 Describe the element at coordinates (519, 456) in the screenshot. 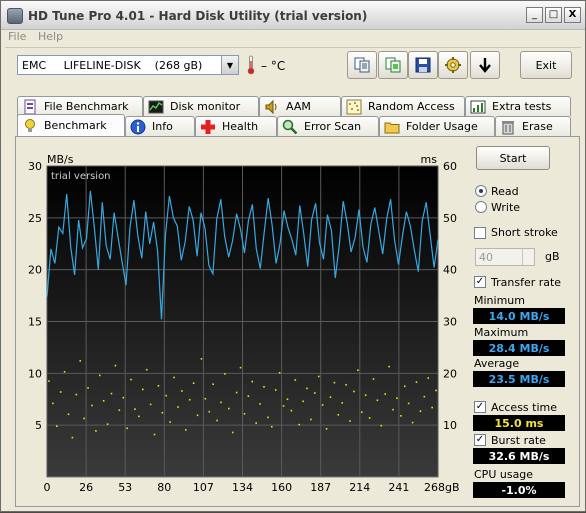

I see `burst-rate-value: 32.6 MB/s` at that location.